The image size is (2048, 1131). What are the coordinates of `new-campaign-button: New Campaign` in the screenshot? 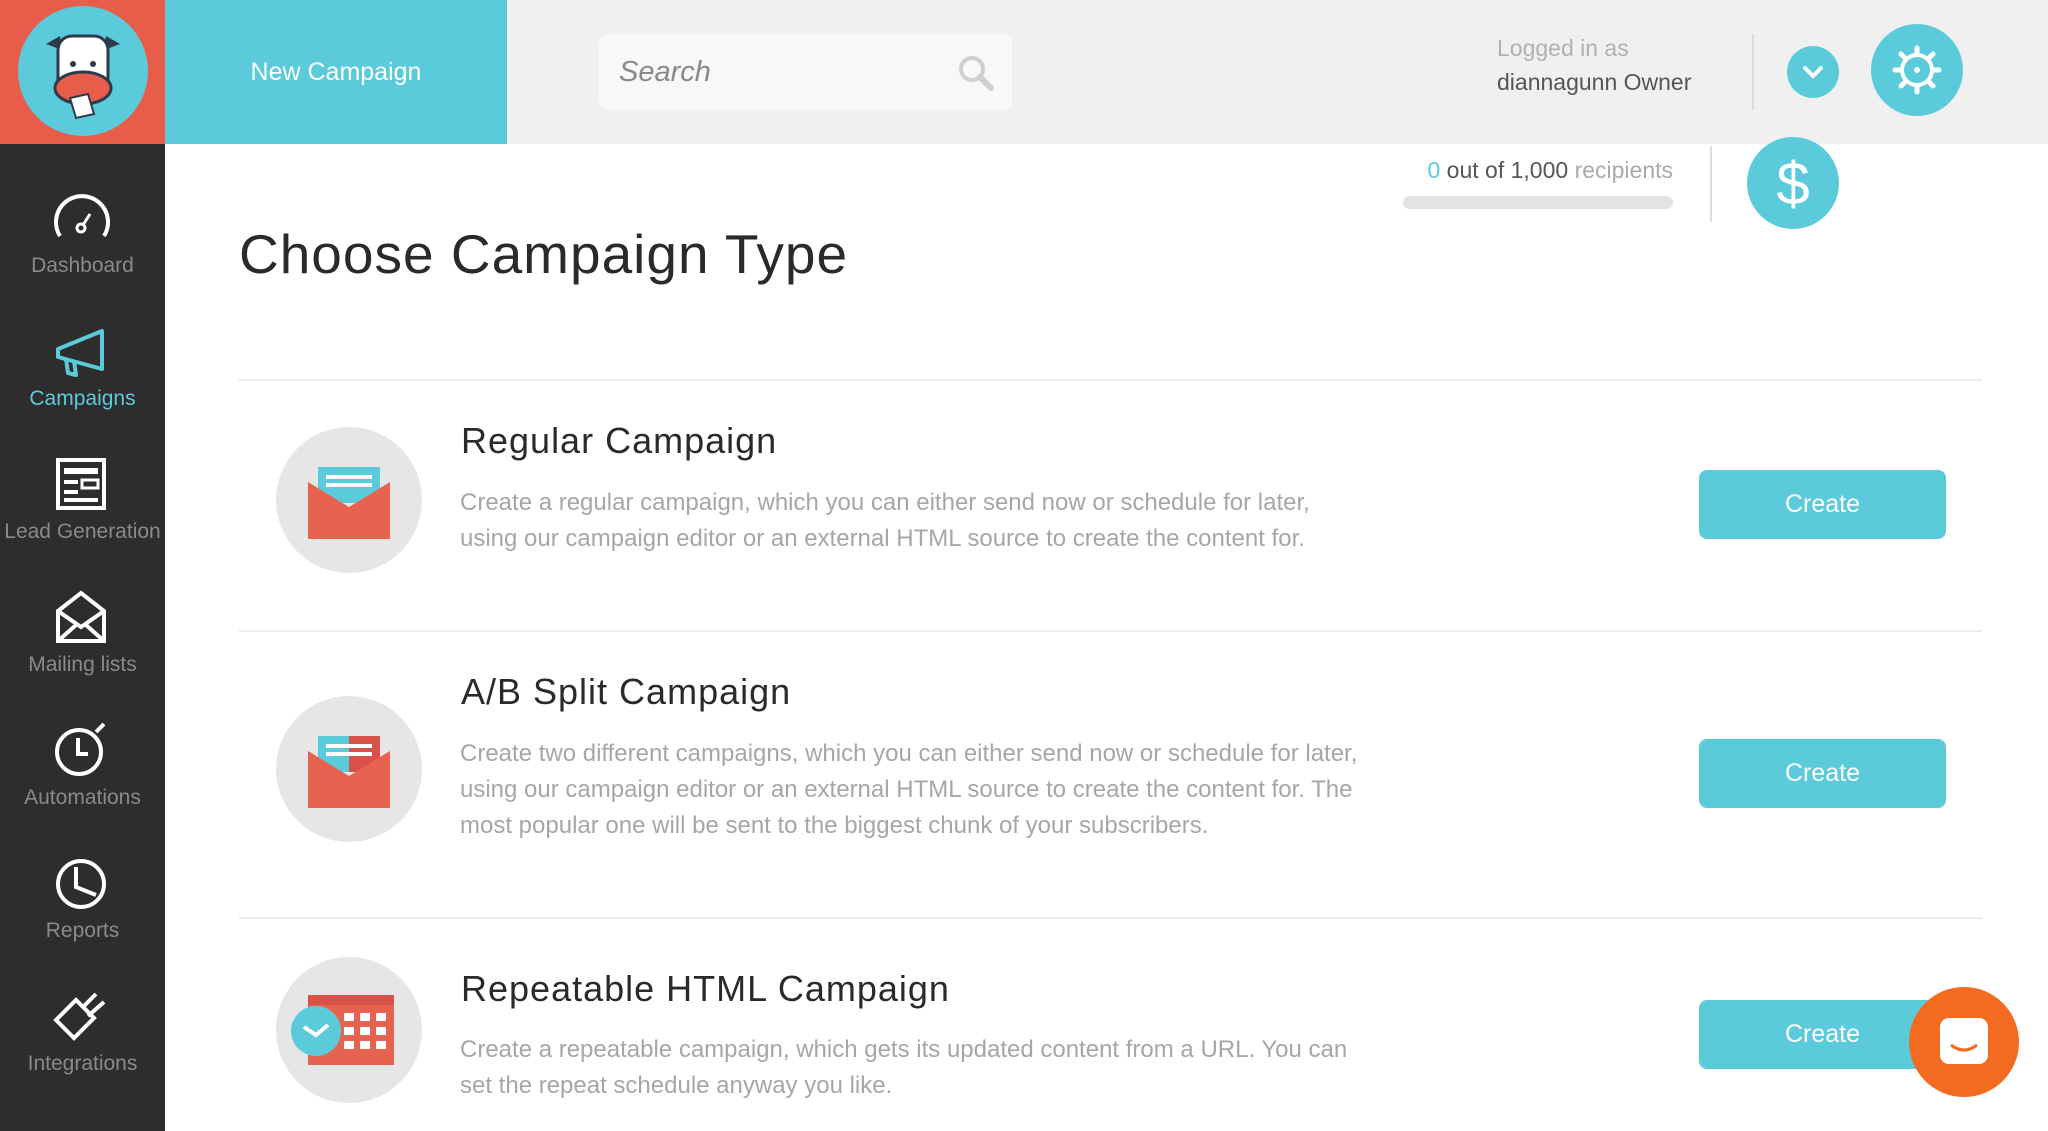 It's located at (336, 72).